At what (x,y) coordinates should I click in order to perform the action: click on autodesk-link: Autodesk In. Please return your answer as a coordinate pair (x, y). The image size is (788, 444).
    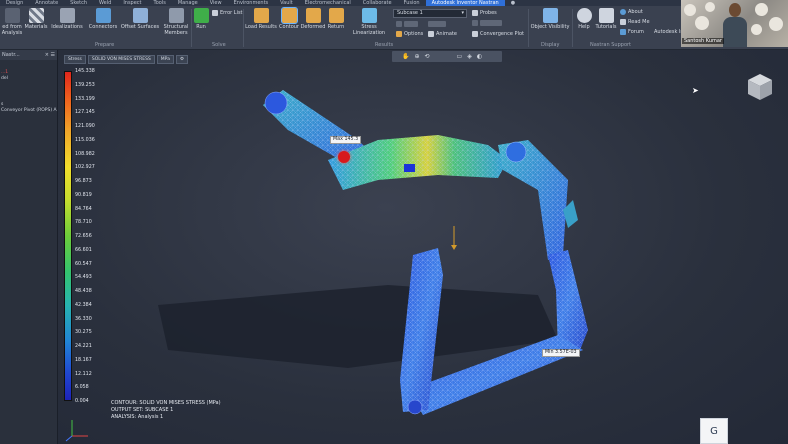
    Looking at the image, I should click on (669, 32).